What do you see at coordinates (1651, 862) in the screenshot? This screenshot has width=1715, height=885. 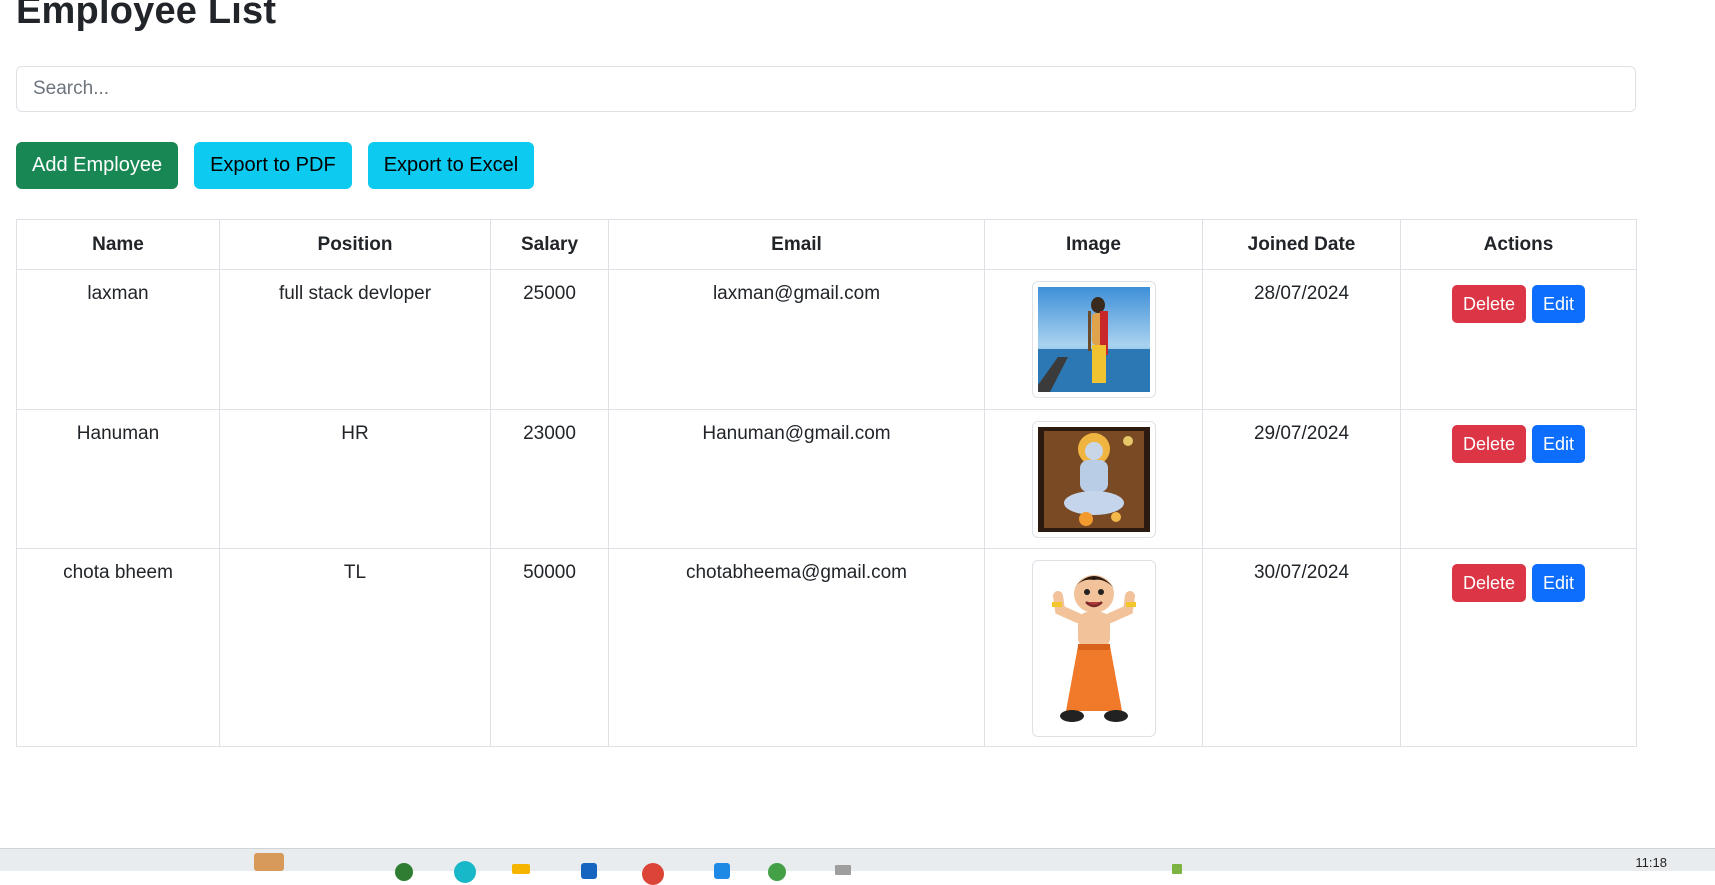 I see `taskbar-clock: 11:18` at bounding box center [1651, 862].